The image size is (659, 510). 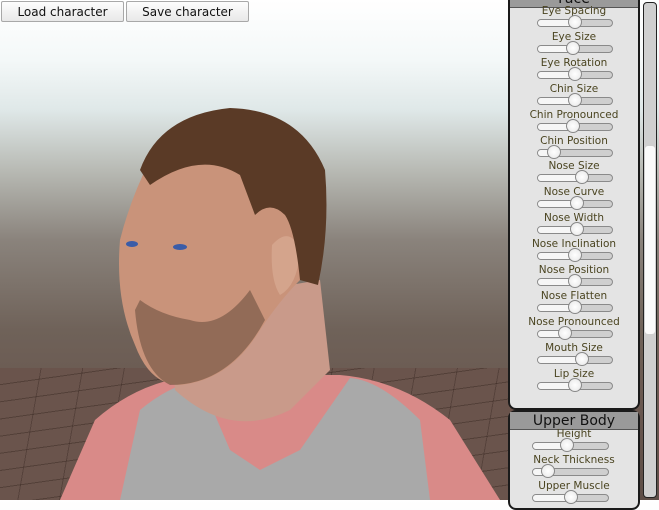 I want to click on slider-nose-pronounced: Nose Pronounced, so click(x=574, y=329).